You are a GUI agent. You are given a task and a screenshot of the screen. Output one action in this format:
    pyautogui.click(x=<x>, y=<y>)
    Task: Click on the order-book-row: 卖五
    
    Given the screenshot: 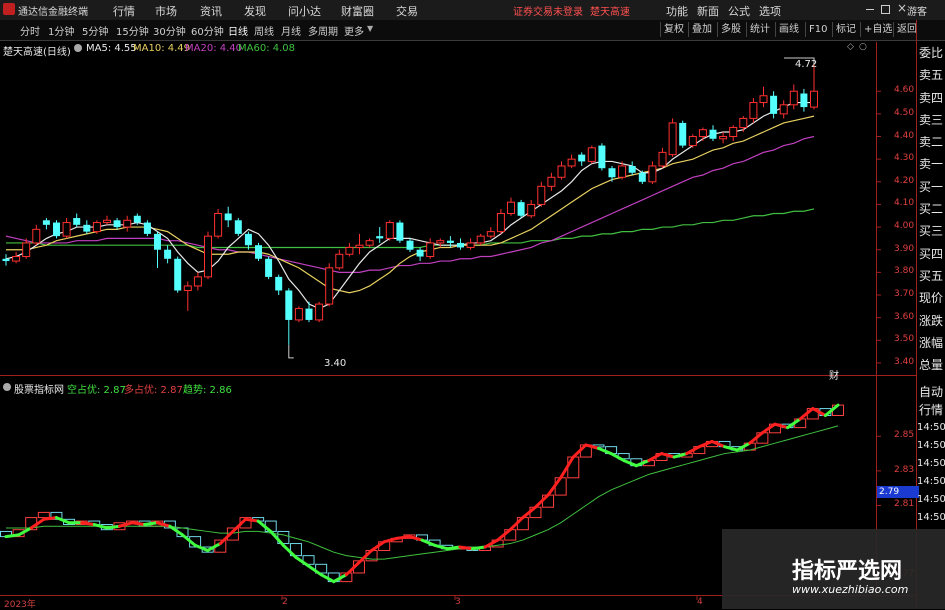 What is the action you would take?
    pyautogui.click(x=931, y=75)
    